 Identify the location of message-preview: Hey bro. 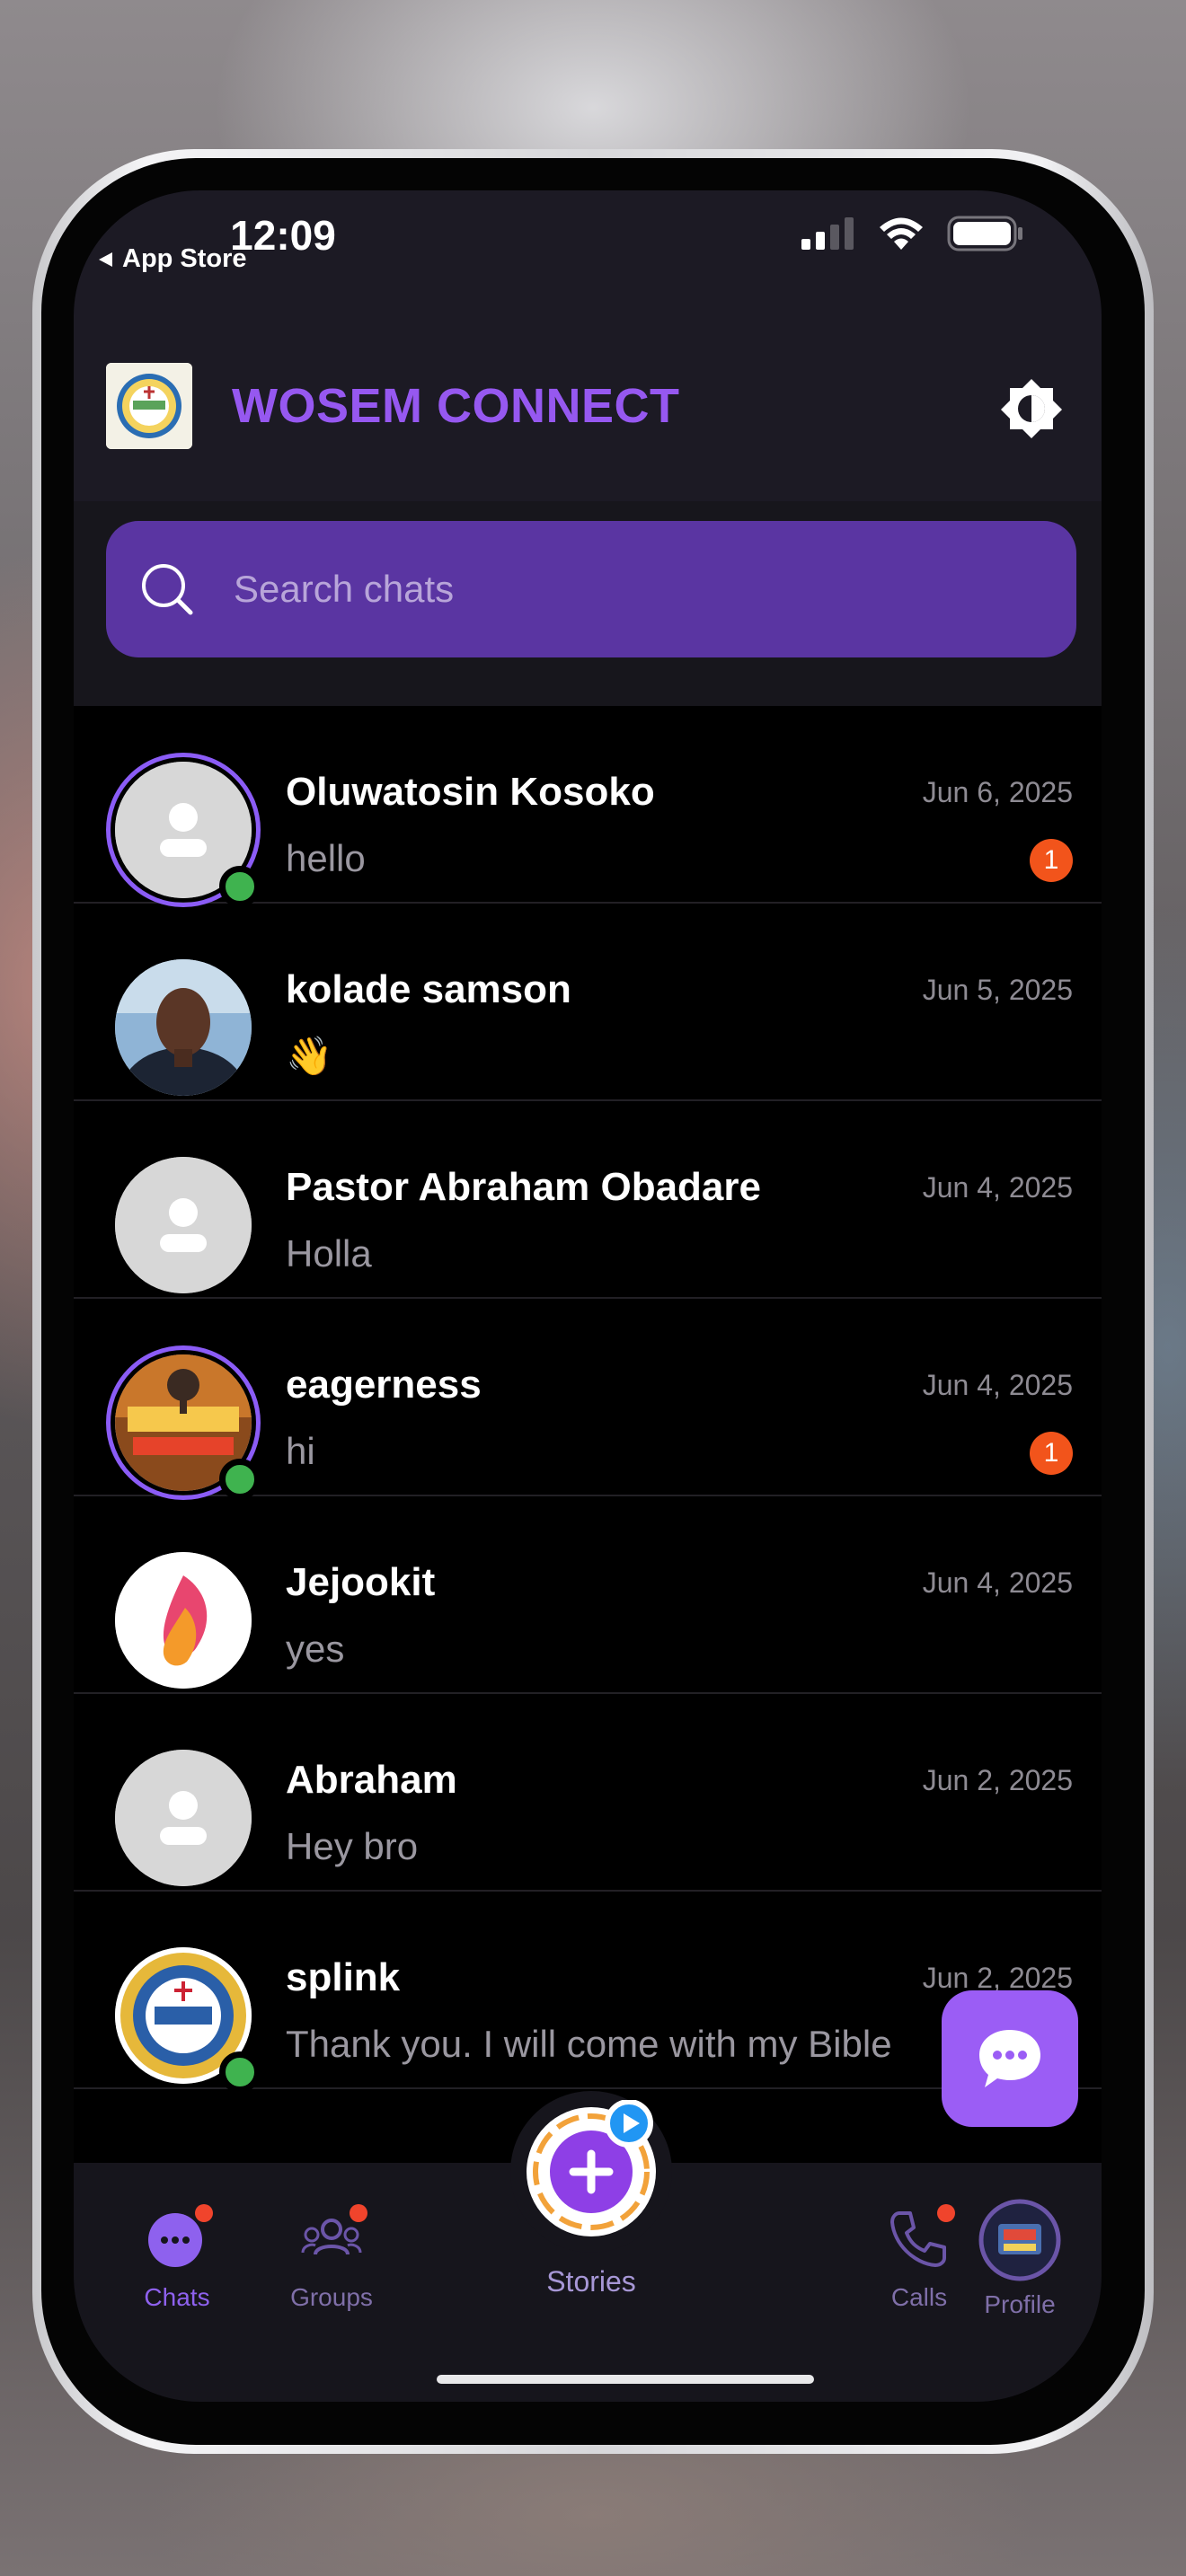
(352, 1846).